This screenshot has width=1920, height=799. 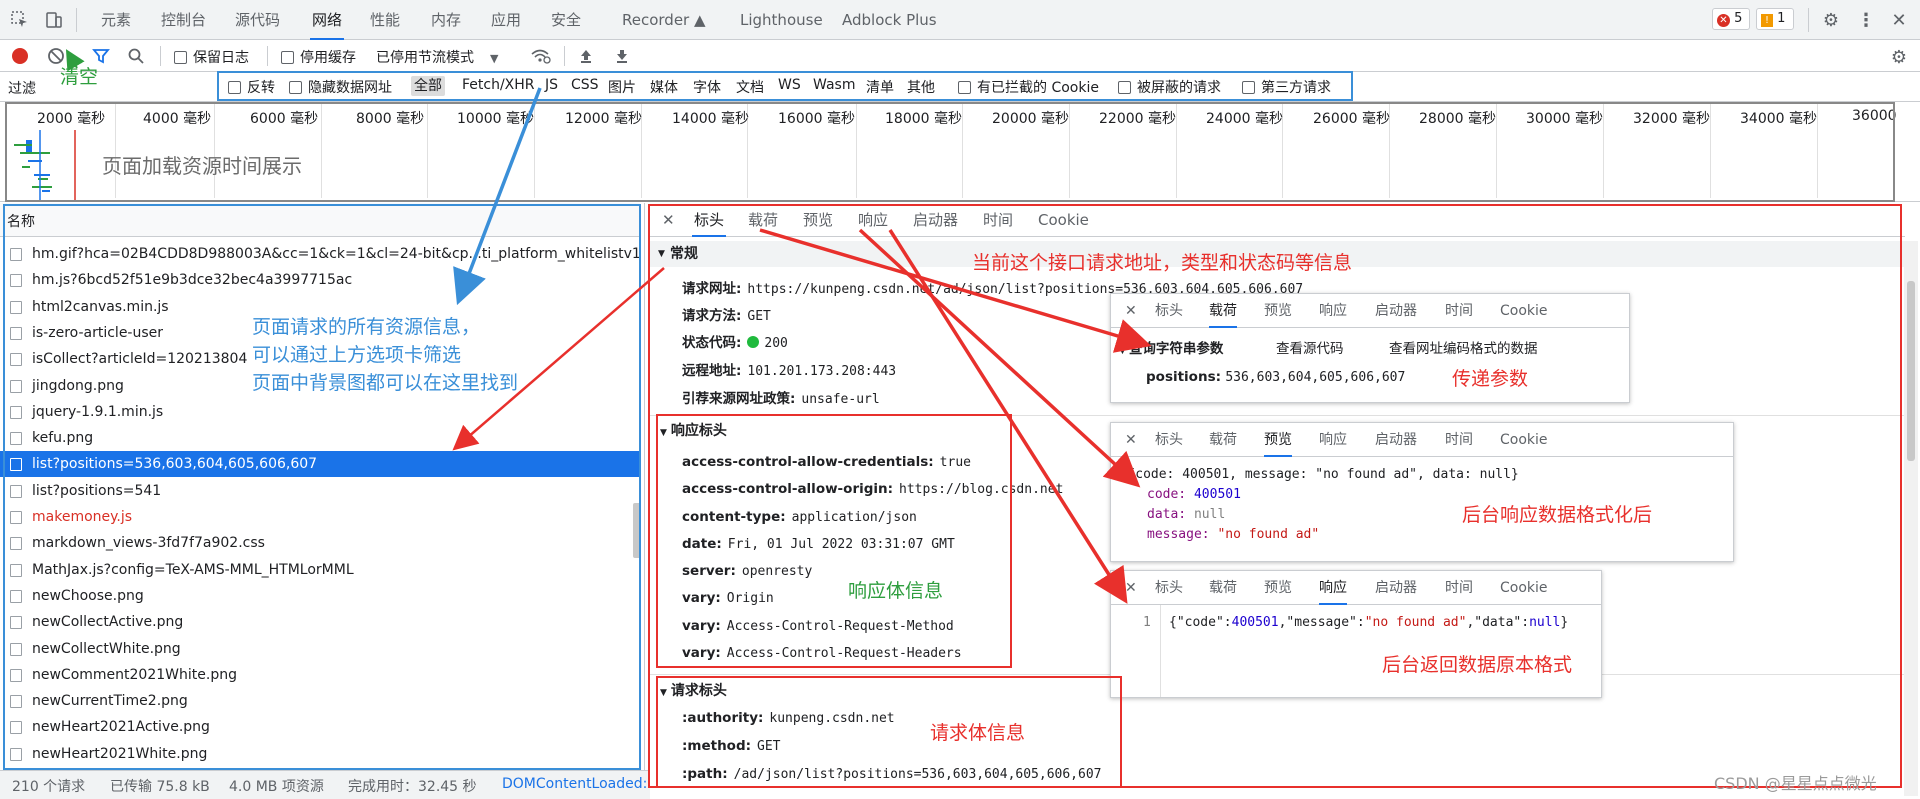 I want to click on watermark: CSDN @星星点点微光, so click(x=1795, y=783).